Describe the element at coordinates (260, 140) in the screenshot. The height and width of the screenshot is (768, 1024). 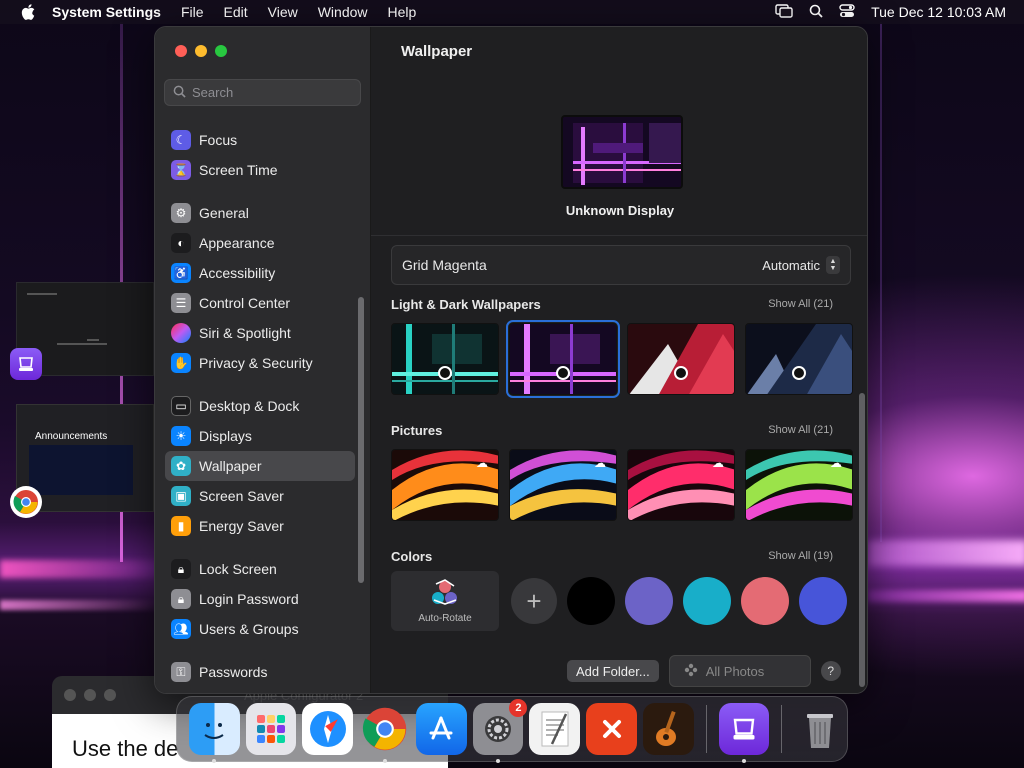
I see `sidebar-item-focus: ☾ Focus` at that location.